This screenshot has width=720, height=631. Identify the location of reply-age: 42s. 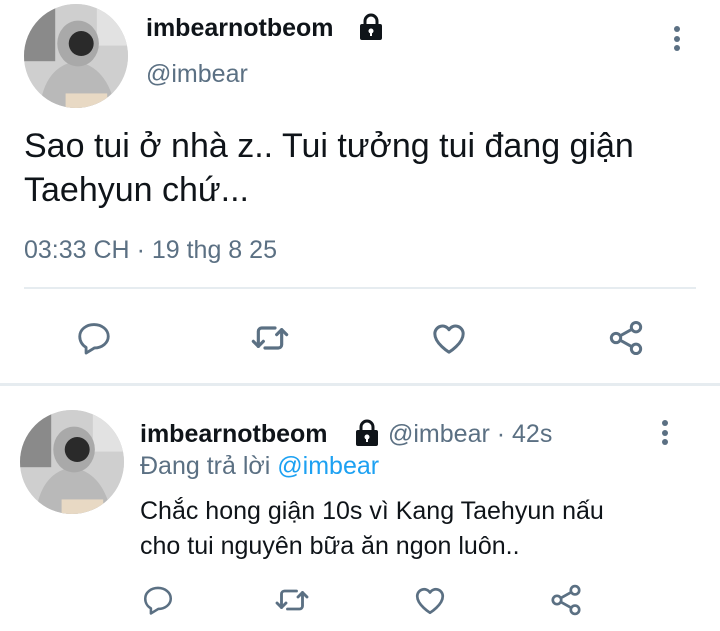
(532, 434).